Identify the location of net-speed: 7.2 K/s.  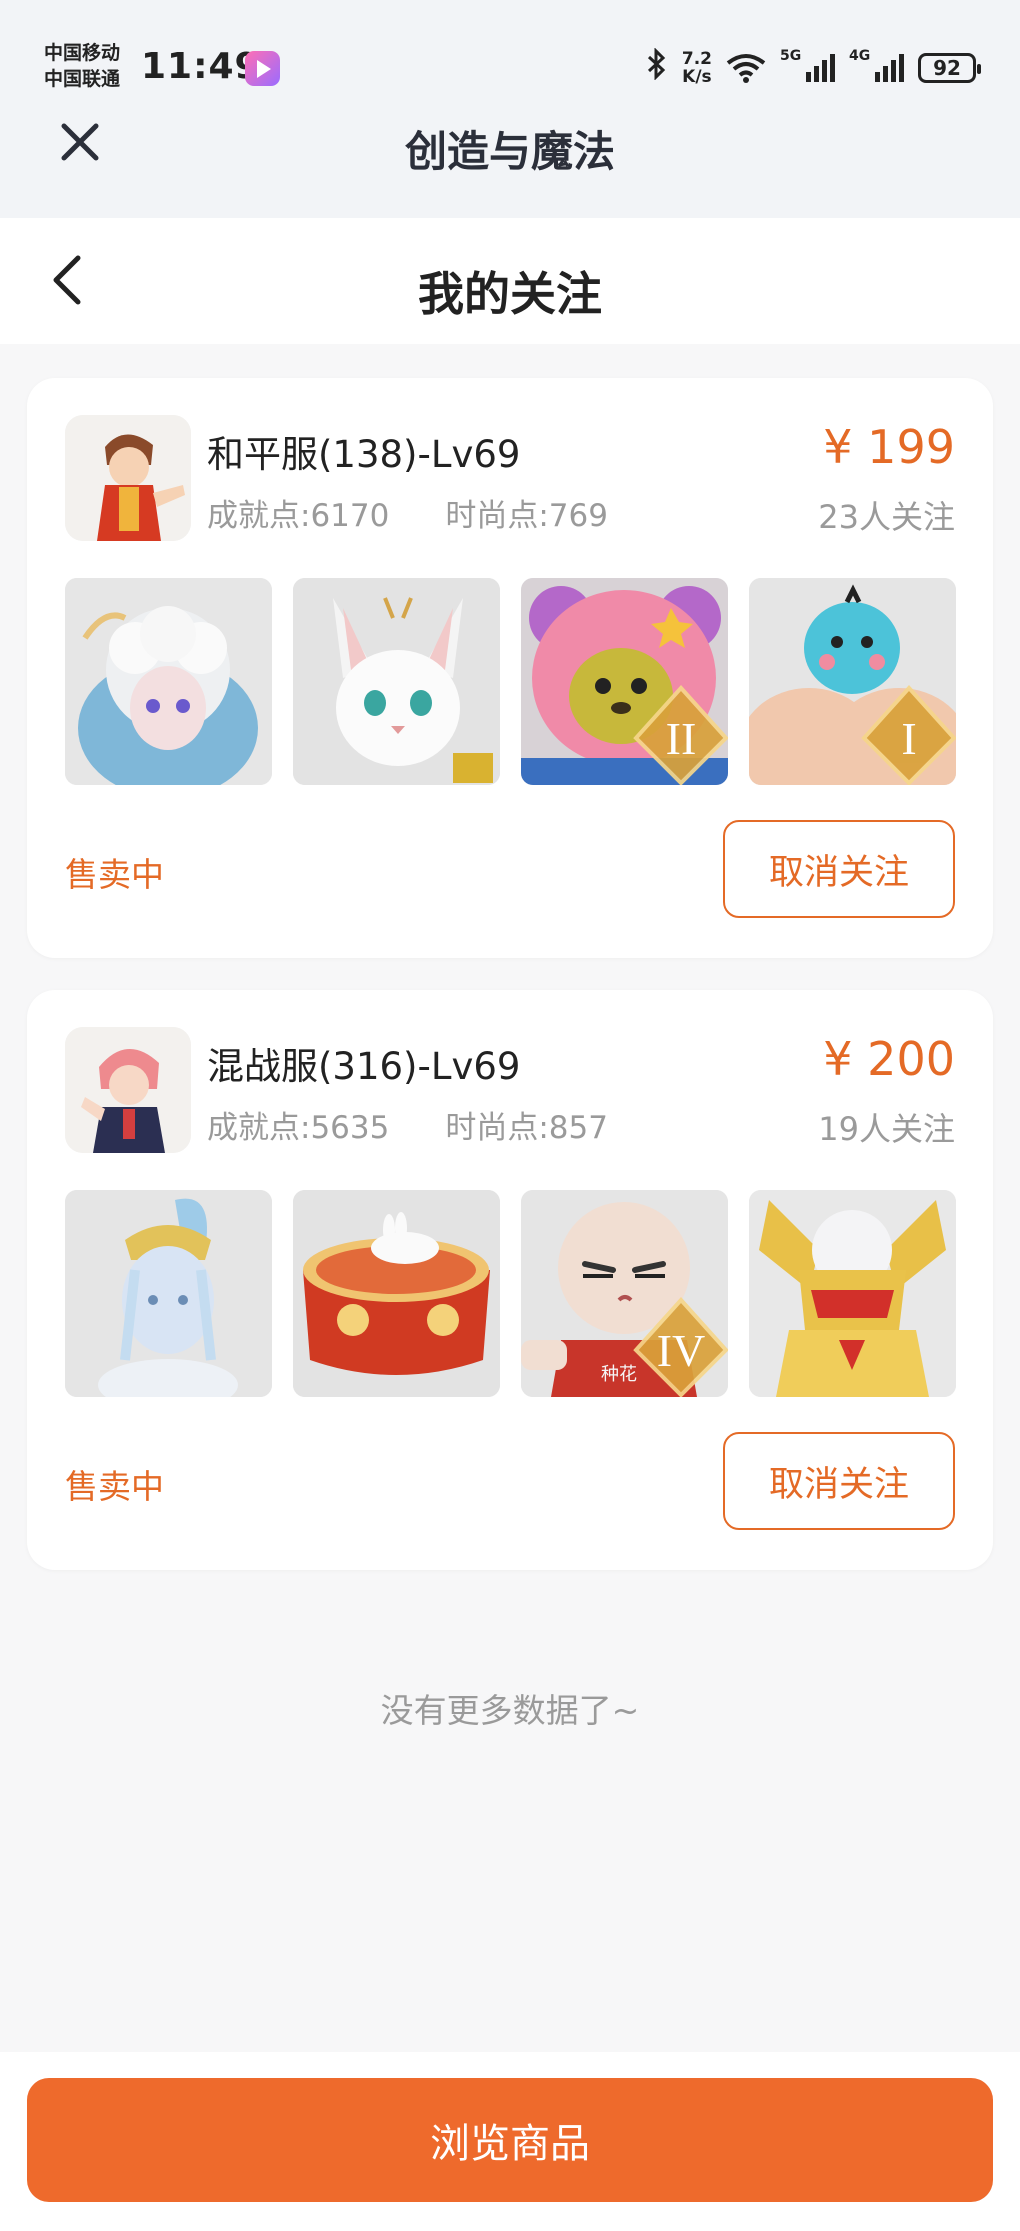
(697, 68).